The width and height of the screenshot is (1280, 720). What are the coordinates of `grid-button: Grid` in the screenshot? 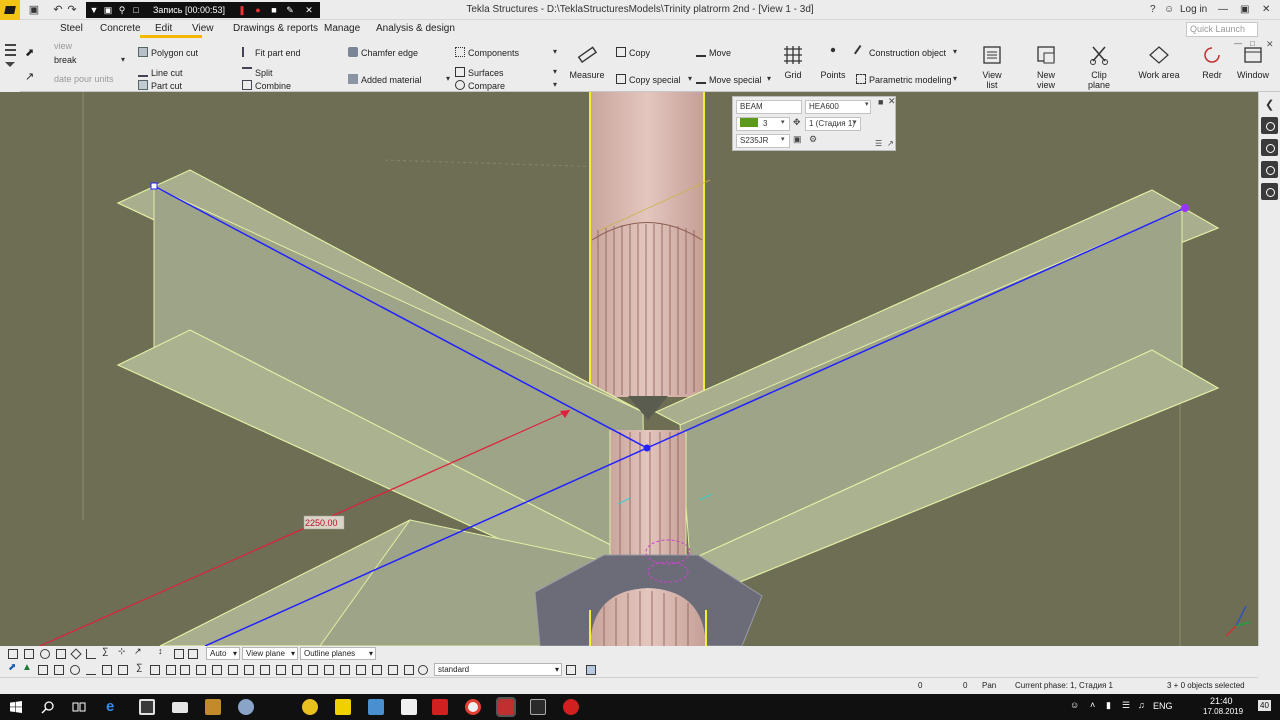 It's located at (793, 67).